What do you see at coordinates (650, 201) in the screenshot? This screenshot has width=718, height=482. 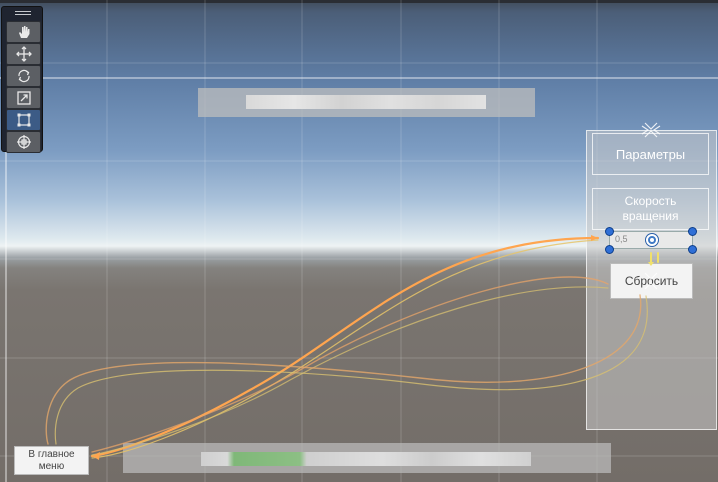 I see `rotation-speed-label-line1: Скорость` at bounding box center [650, 201].